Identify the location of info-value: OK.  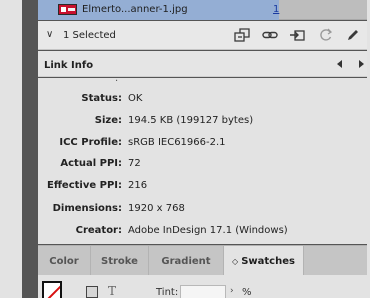
(135, 98).